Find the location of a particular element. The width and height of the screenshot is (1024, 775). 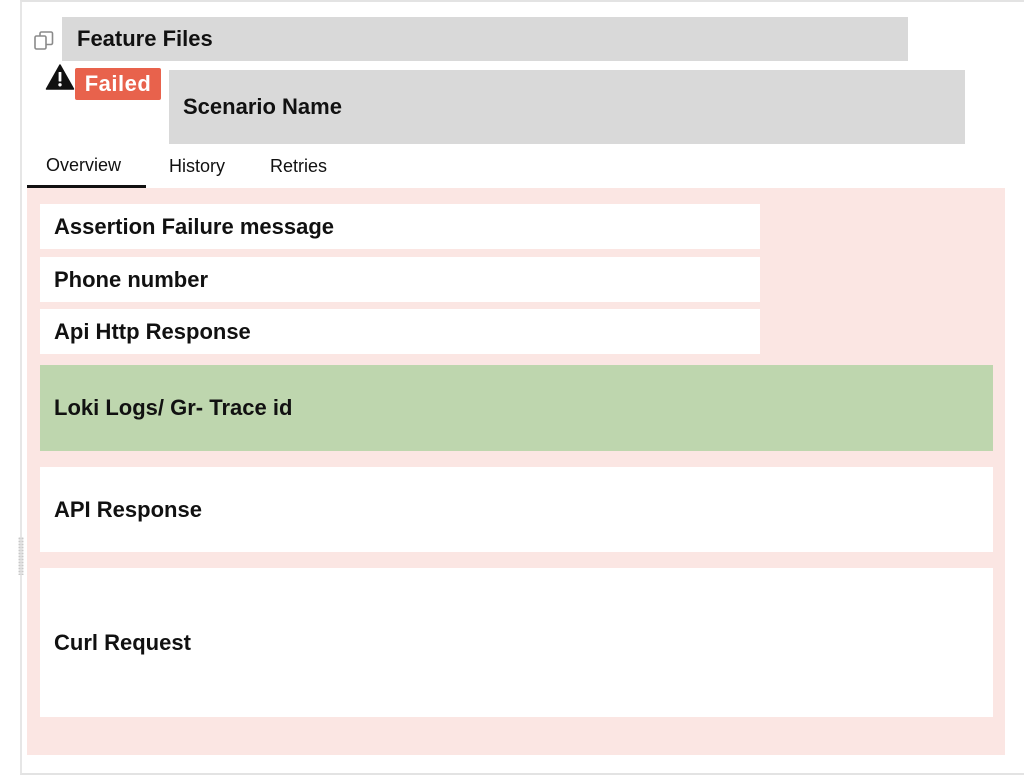

scenario-name: Scenario Name is located at coordinates (567, 107).